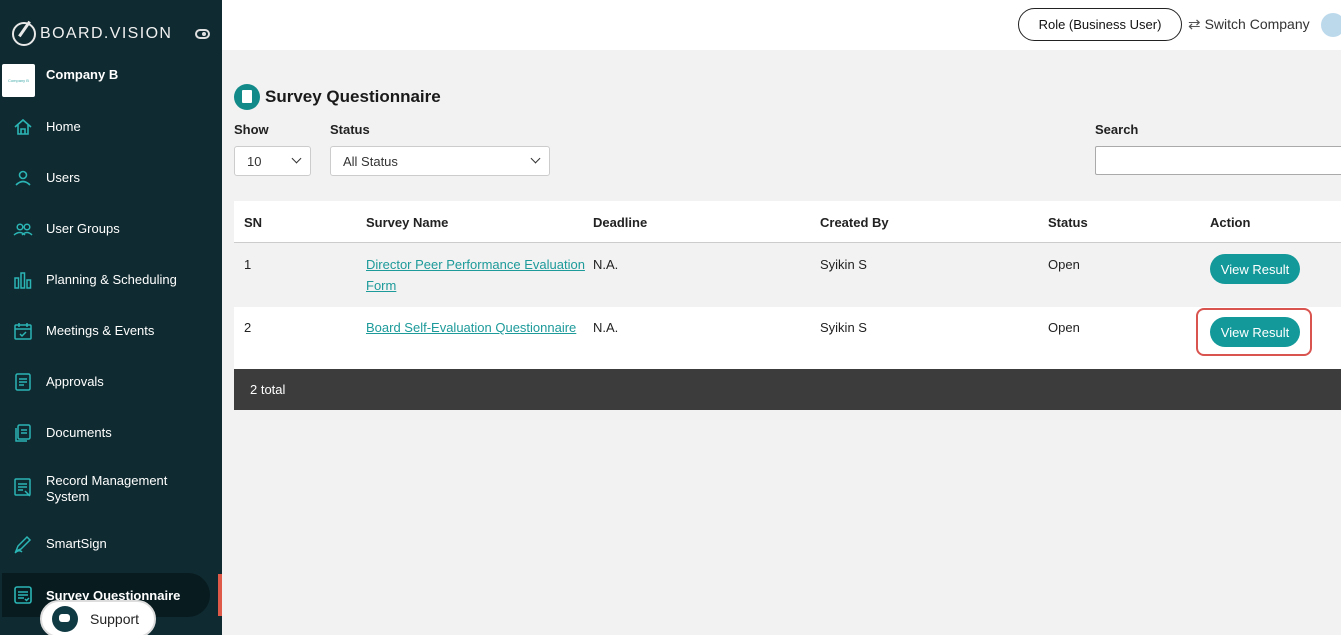  Describe the element at coordinates (23, 280) in the screenshot. I see `bar-chart-icon` at that location.